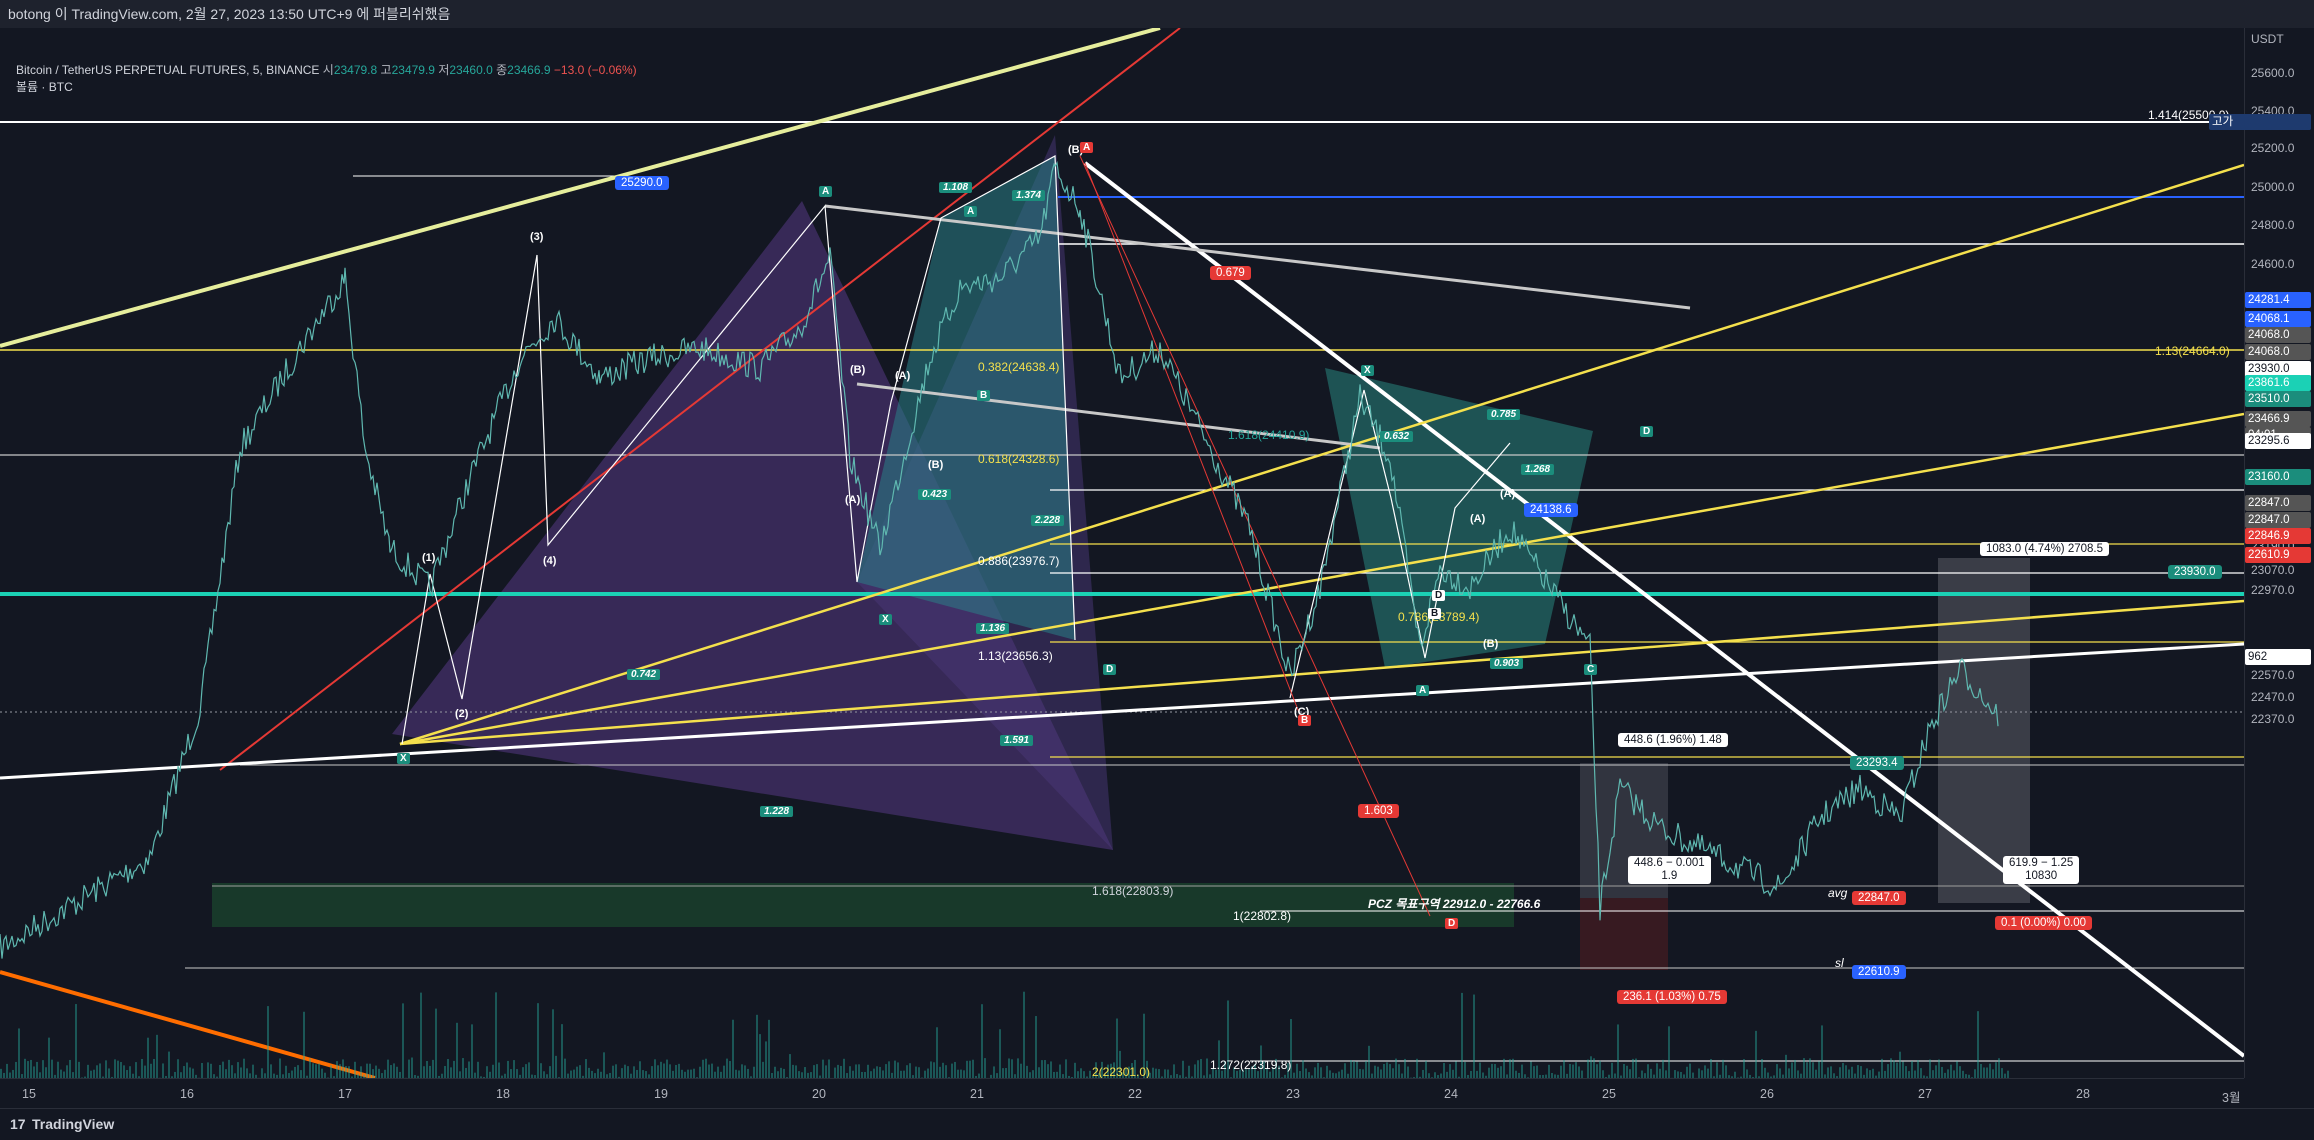 The width and height of the screenshot is (2314, 1140). Describe the element at coordinates (1378, 811) in the screenshot. I see `ratio-red-1603: 1.603` at that location.